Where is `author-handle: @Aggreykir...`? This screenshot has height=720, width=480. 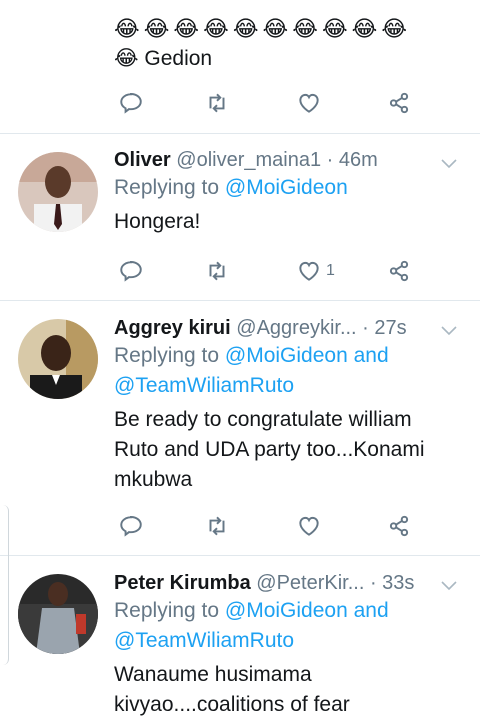
author-handle: @Aggreykir... is located at coordinates (296, 328).